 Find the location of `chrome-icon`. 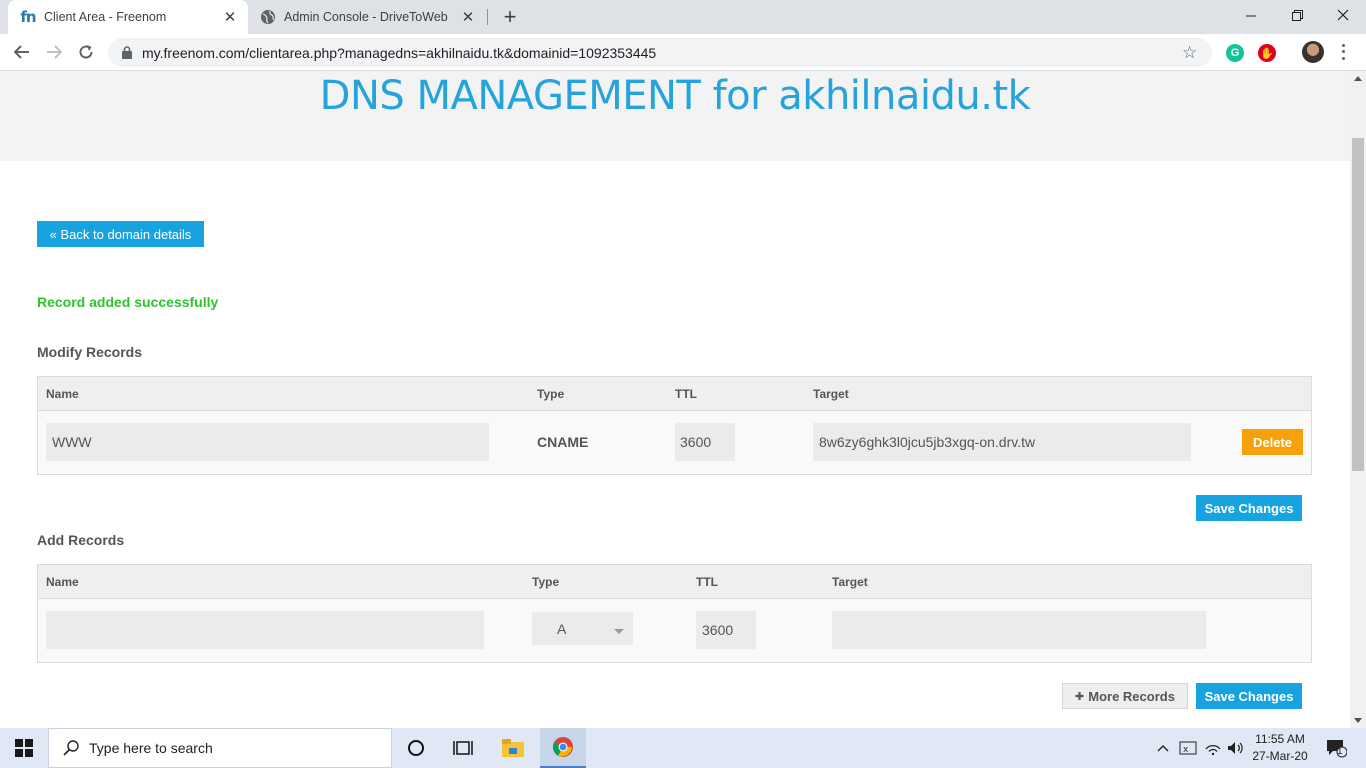

chrome-icon is located at coordinates (563, 748).